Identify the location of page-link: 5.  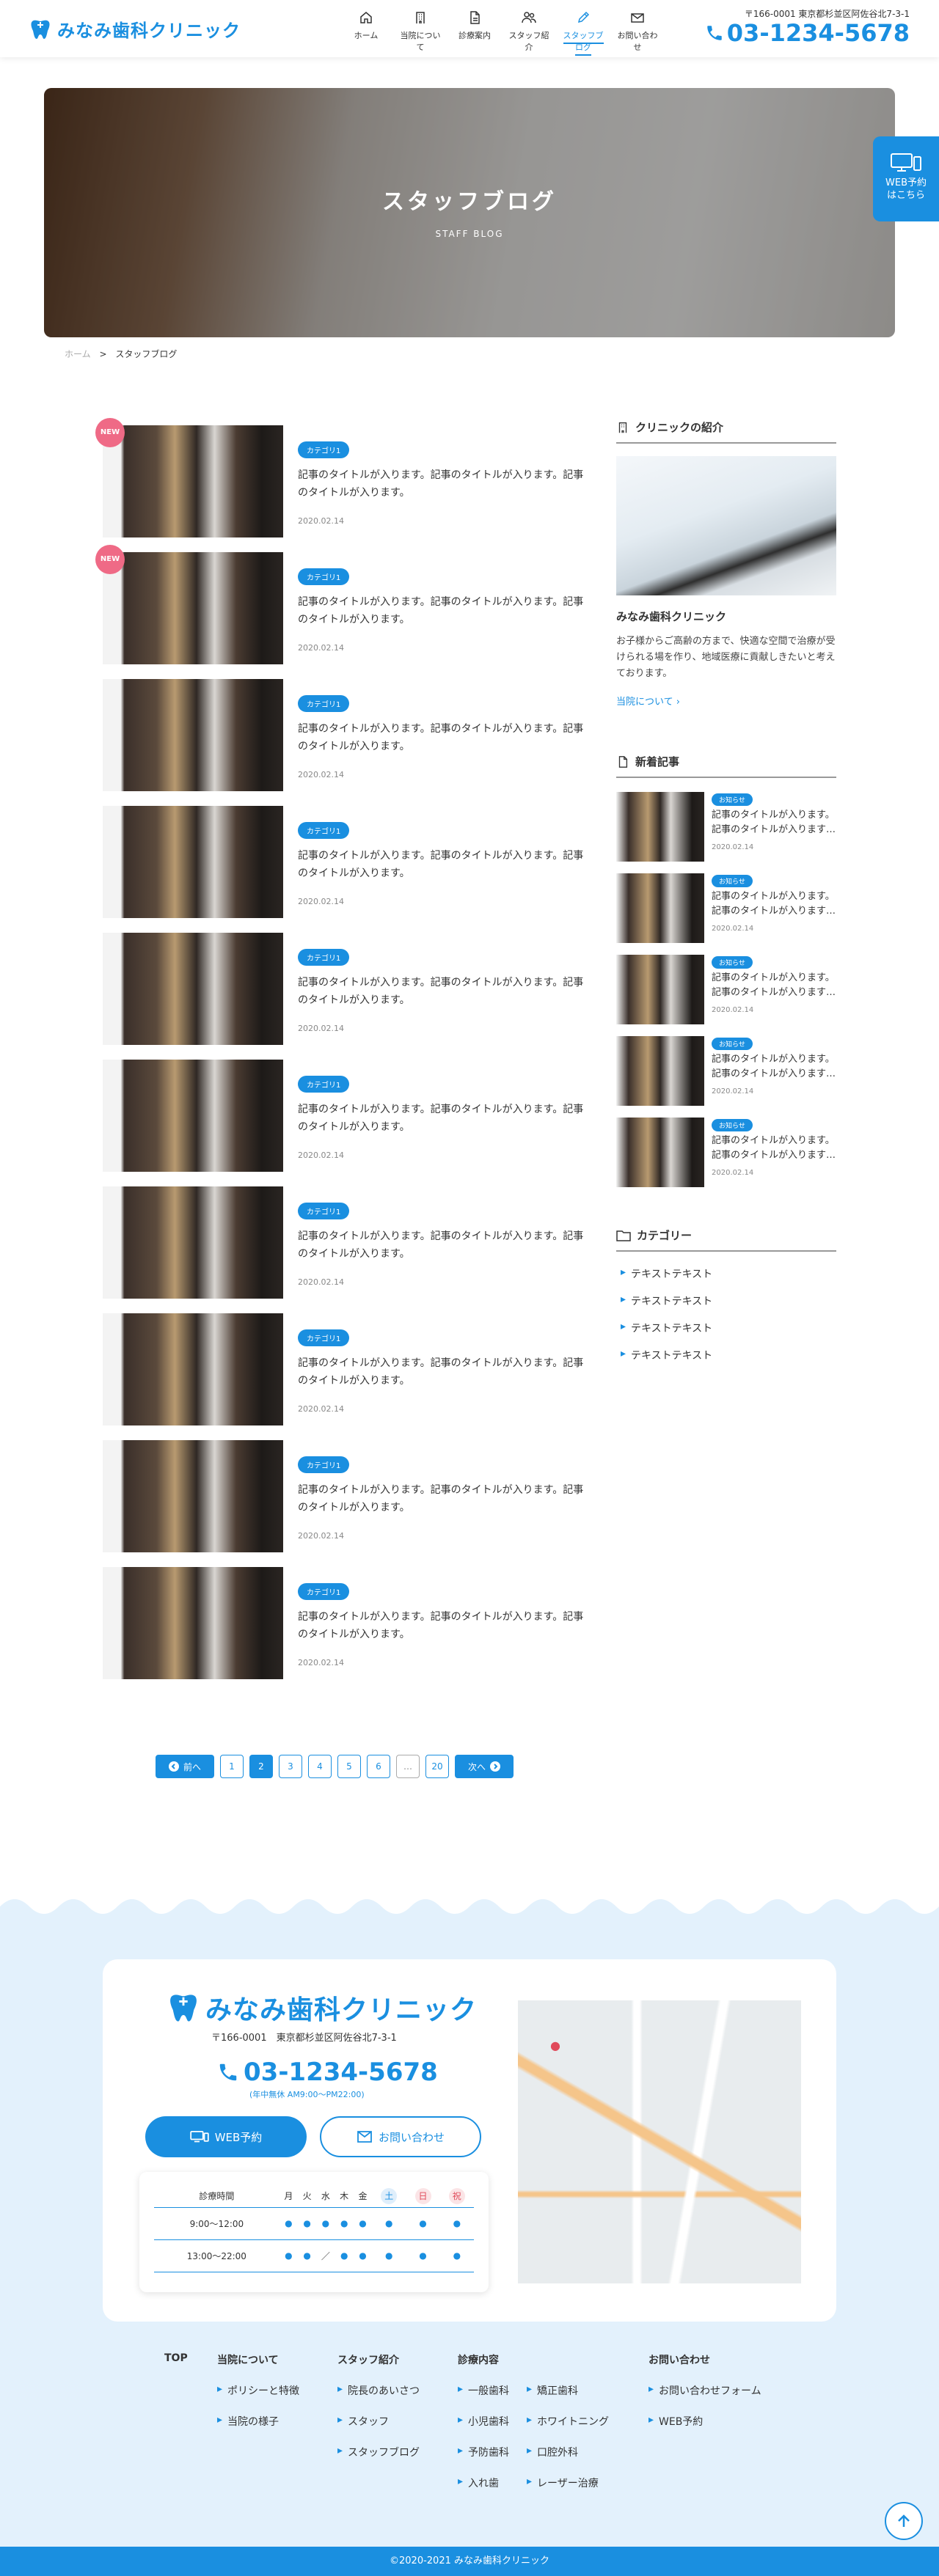
(349, 1767).